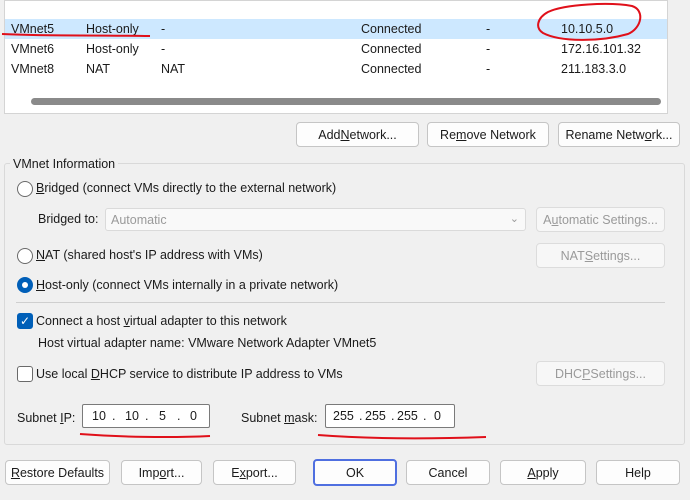 This screenshot has width=690, height=500. What do you see at coordinates (605, 134) in the screenshot?
I see `button-label: Rename Netw` at bounding box center [605, 134].